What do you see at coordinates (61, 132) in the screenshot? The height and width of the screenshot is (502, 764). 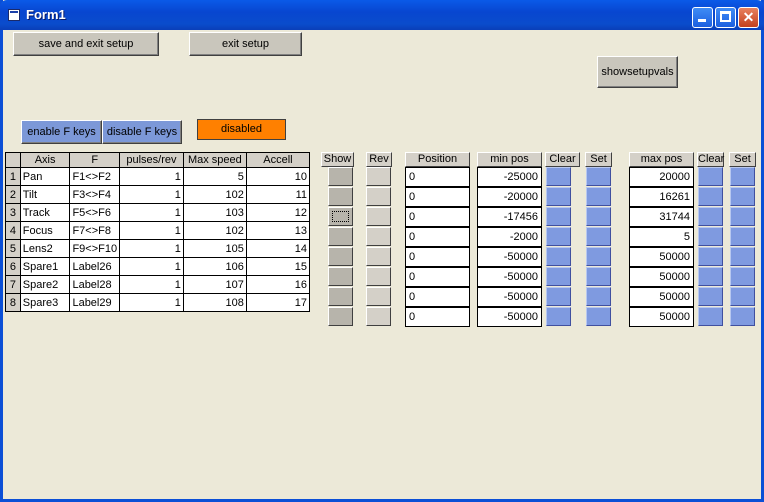 I see `enable-f-keys-button: enable F keys` at bounding box center [61, 132].